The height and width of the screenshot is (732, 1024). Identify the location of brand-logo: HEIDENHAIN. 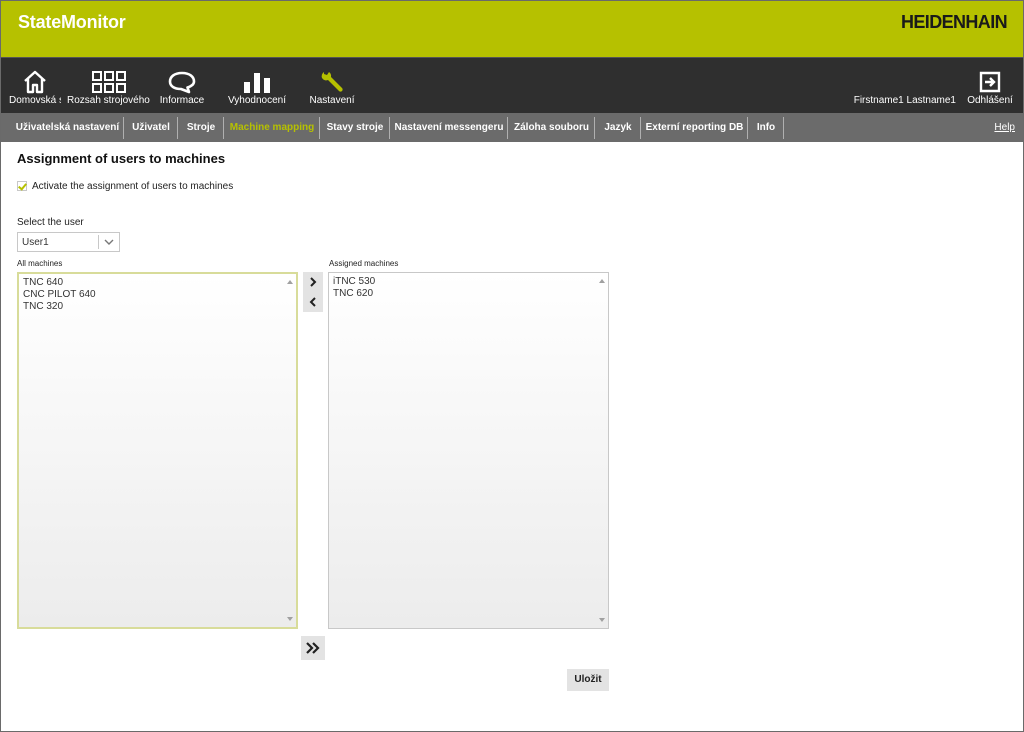
(954, 22).